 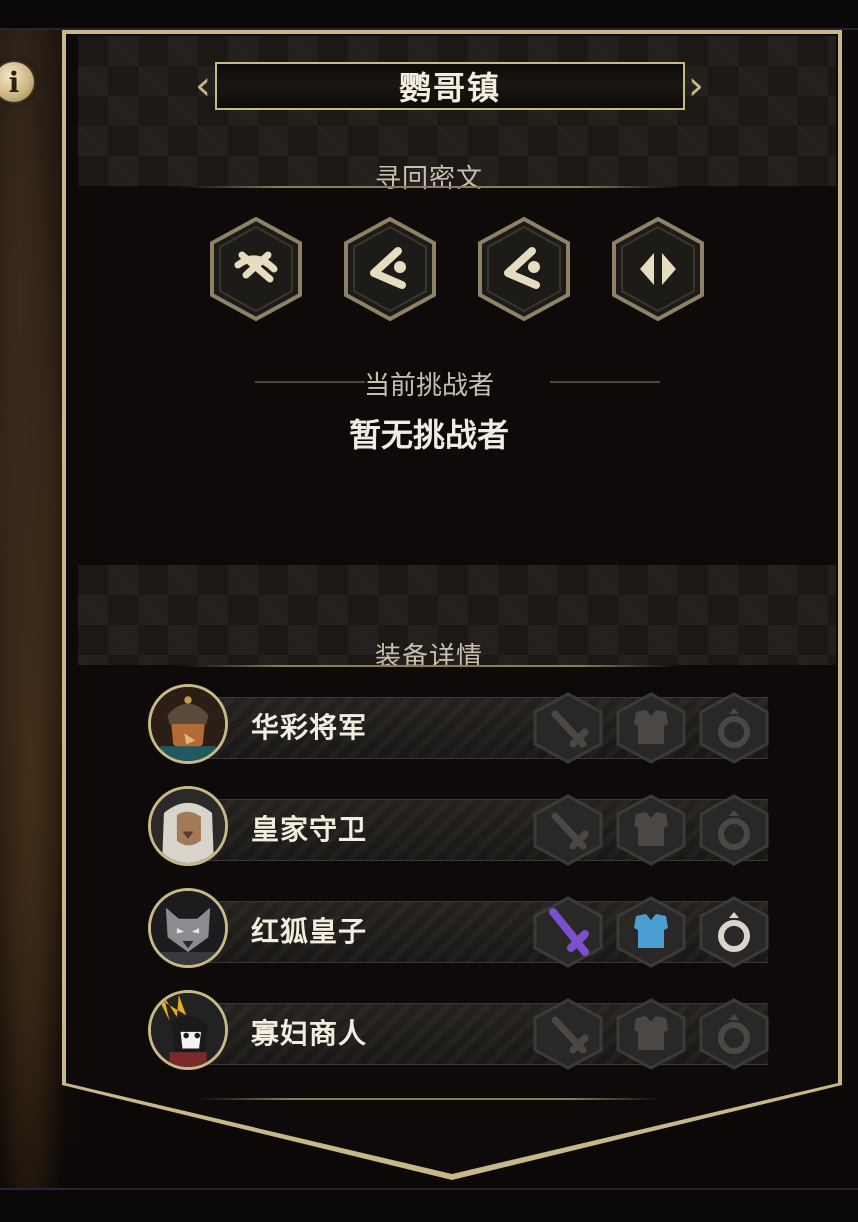 What do you see at coordinates (460, 930) in the screenshot?
I see `character-row: 红狐皇子` at bounding box center [460, 930].